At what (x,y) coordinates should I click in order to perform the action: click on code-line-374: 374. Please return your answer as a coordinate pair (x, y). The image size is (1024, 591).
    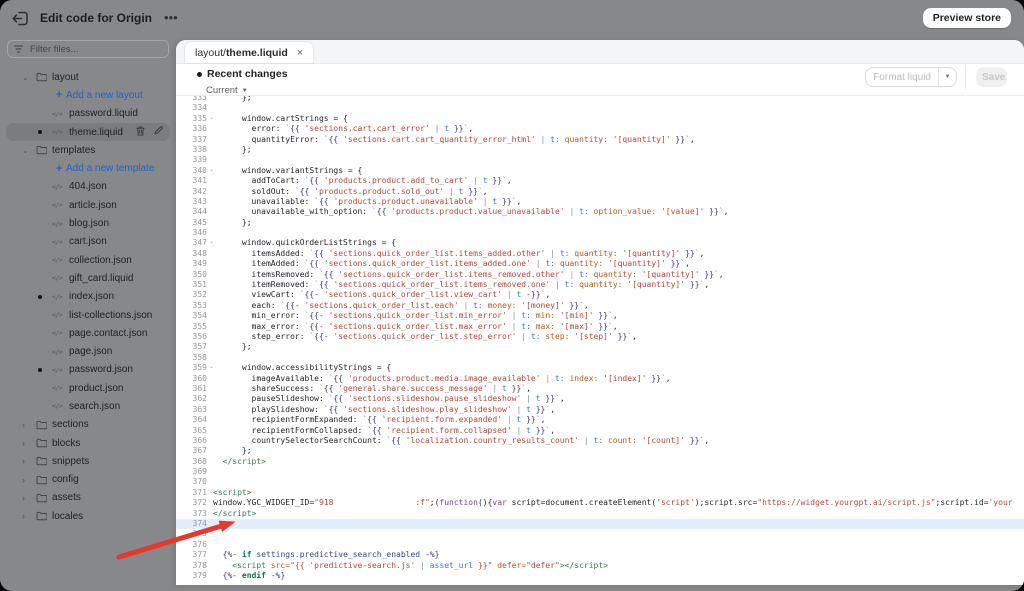
    Looking at the image, I should click on (600, 524).